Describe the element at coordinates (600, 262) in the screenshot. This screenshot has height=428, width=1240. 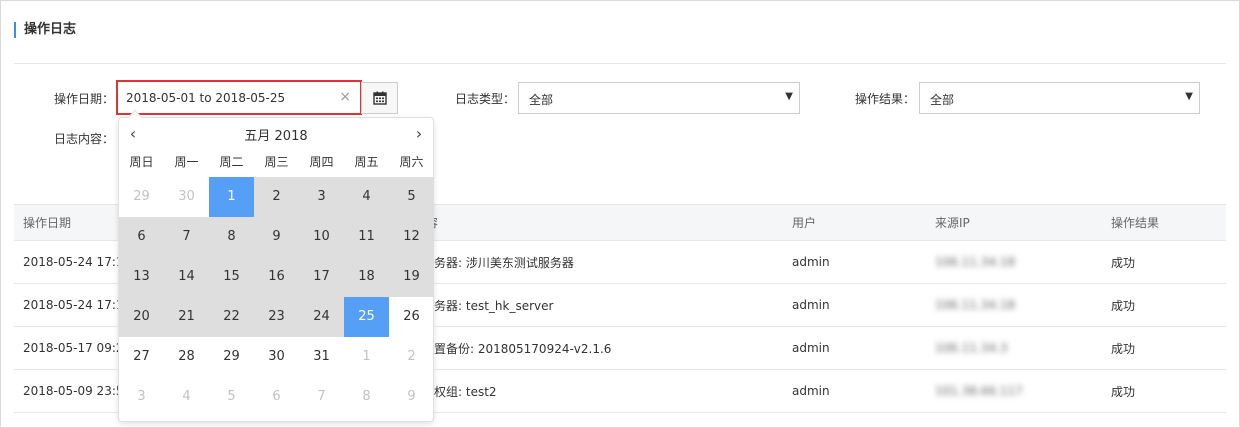
I see `cell-content: 务器: 涉川美东测试服务器` at that location.